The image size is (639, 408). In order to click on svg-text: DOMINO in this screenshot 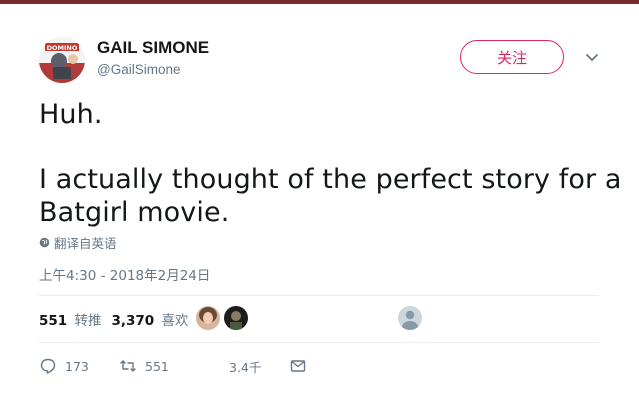, I will do `click(62, 48)`.